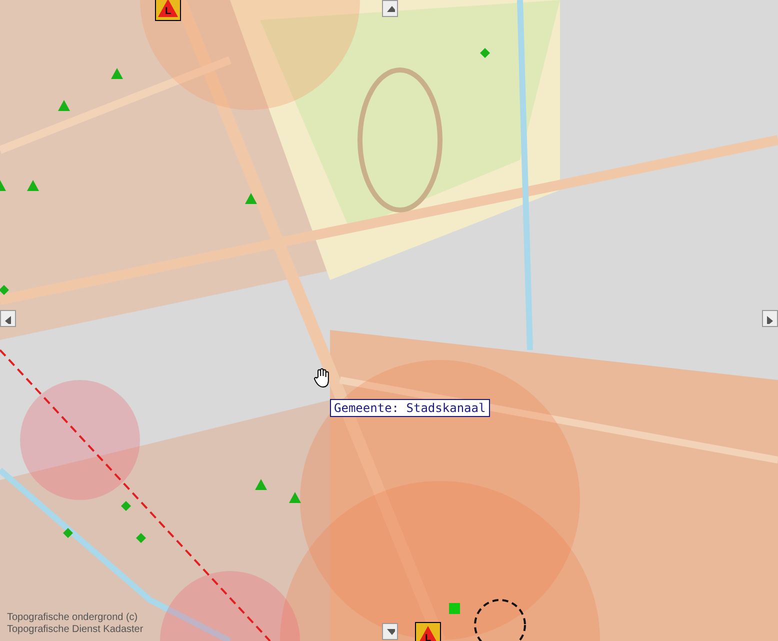  What do you see at coordinates (410, 408) in the screenshot?
I see `tooltip: Gemeente: Stadskanaal` at bounding box center [410, 408].